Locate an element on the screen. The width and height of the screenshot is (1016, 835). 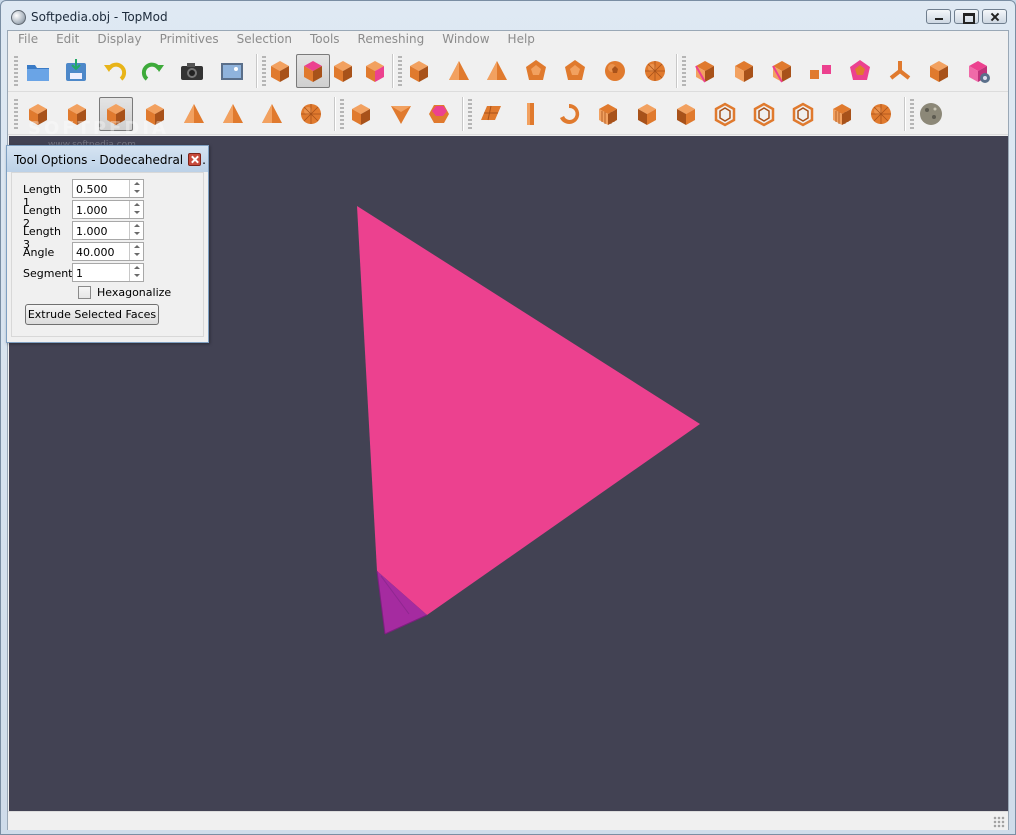
dome-extrude-button is located at coordinates (311, 114).